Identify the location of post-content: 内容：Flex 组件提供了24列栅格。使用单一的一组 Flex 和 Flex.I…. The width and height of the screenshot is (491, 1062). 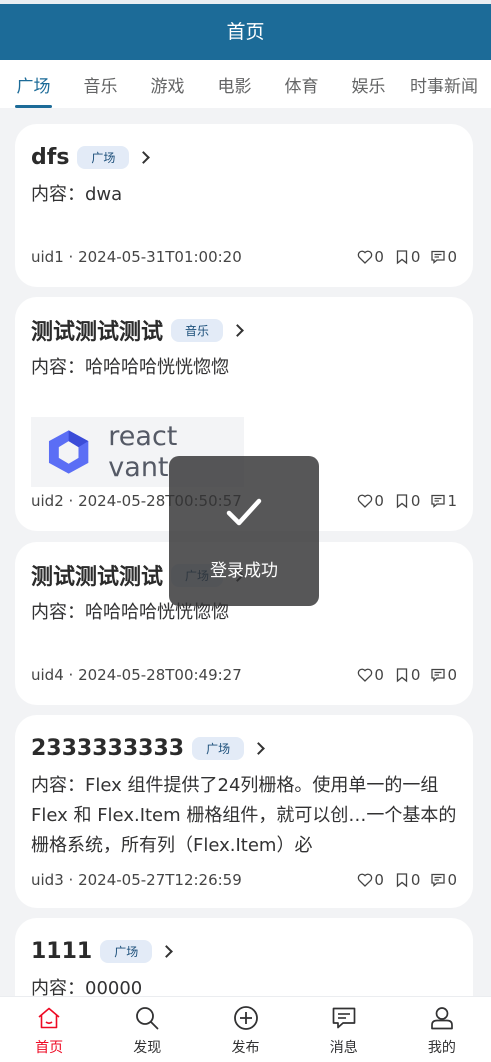
(244, 815).